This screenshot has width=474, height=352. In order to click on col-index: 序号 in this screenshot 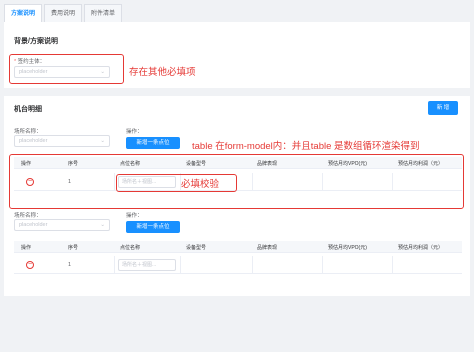, I will do `click(73, 248)`.